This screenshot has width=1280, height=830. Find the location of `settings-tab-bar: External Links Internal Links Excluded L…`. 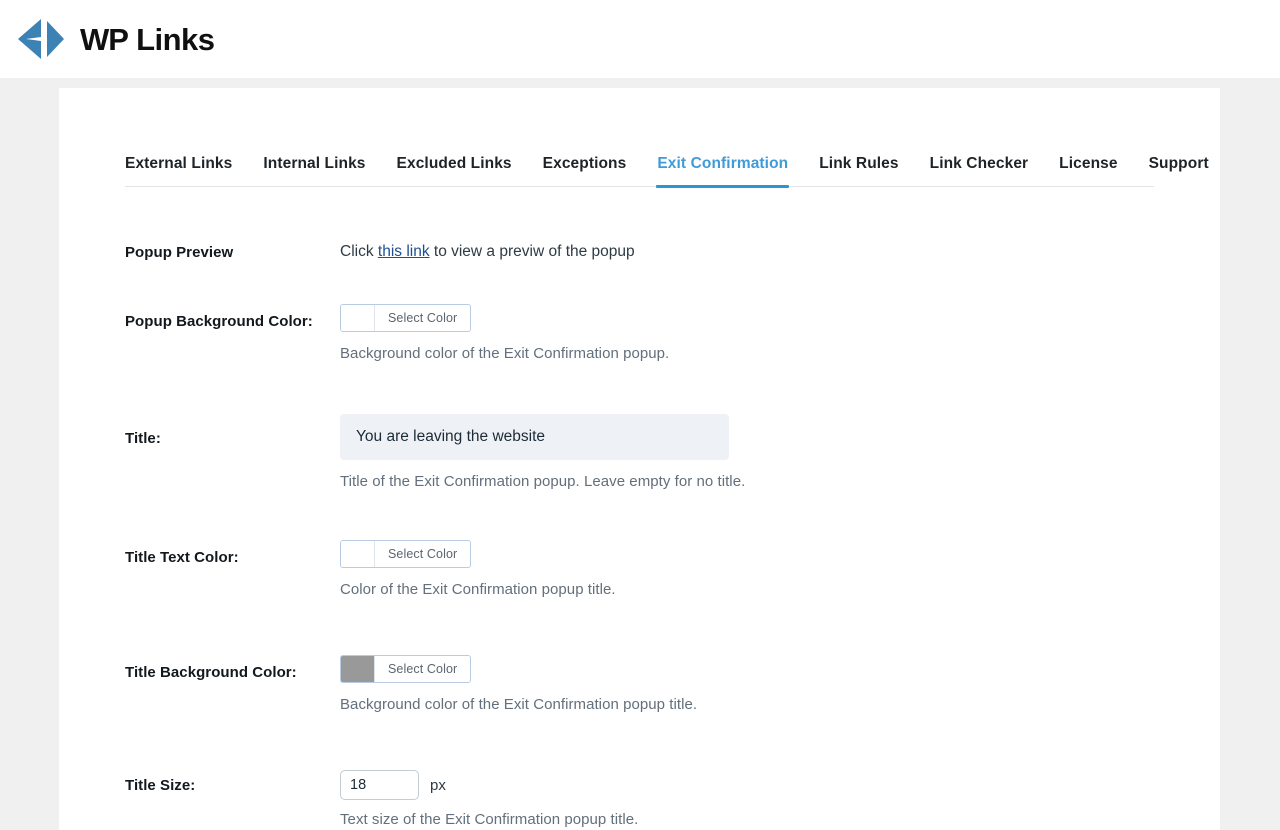

settings-tab-bar: External Links Internal Links Excluded L… is located at coordinates (667, 138).